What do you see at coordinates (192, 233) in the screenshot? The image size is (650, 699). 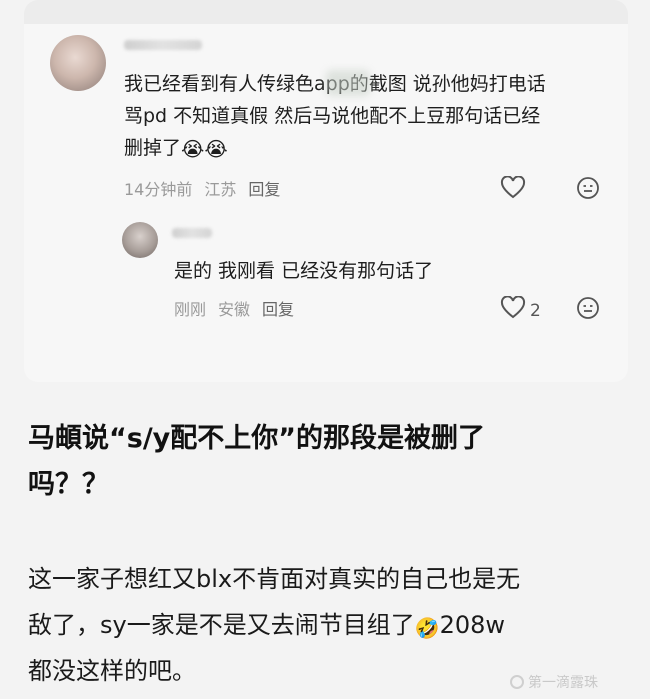 I see `replier-name-obscured` at bounding box center [192, 233].